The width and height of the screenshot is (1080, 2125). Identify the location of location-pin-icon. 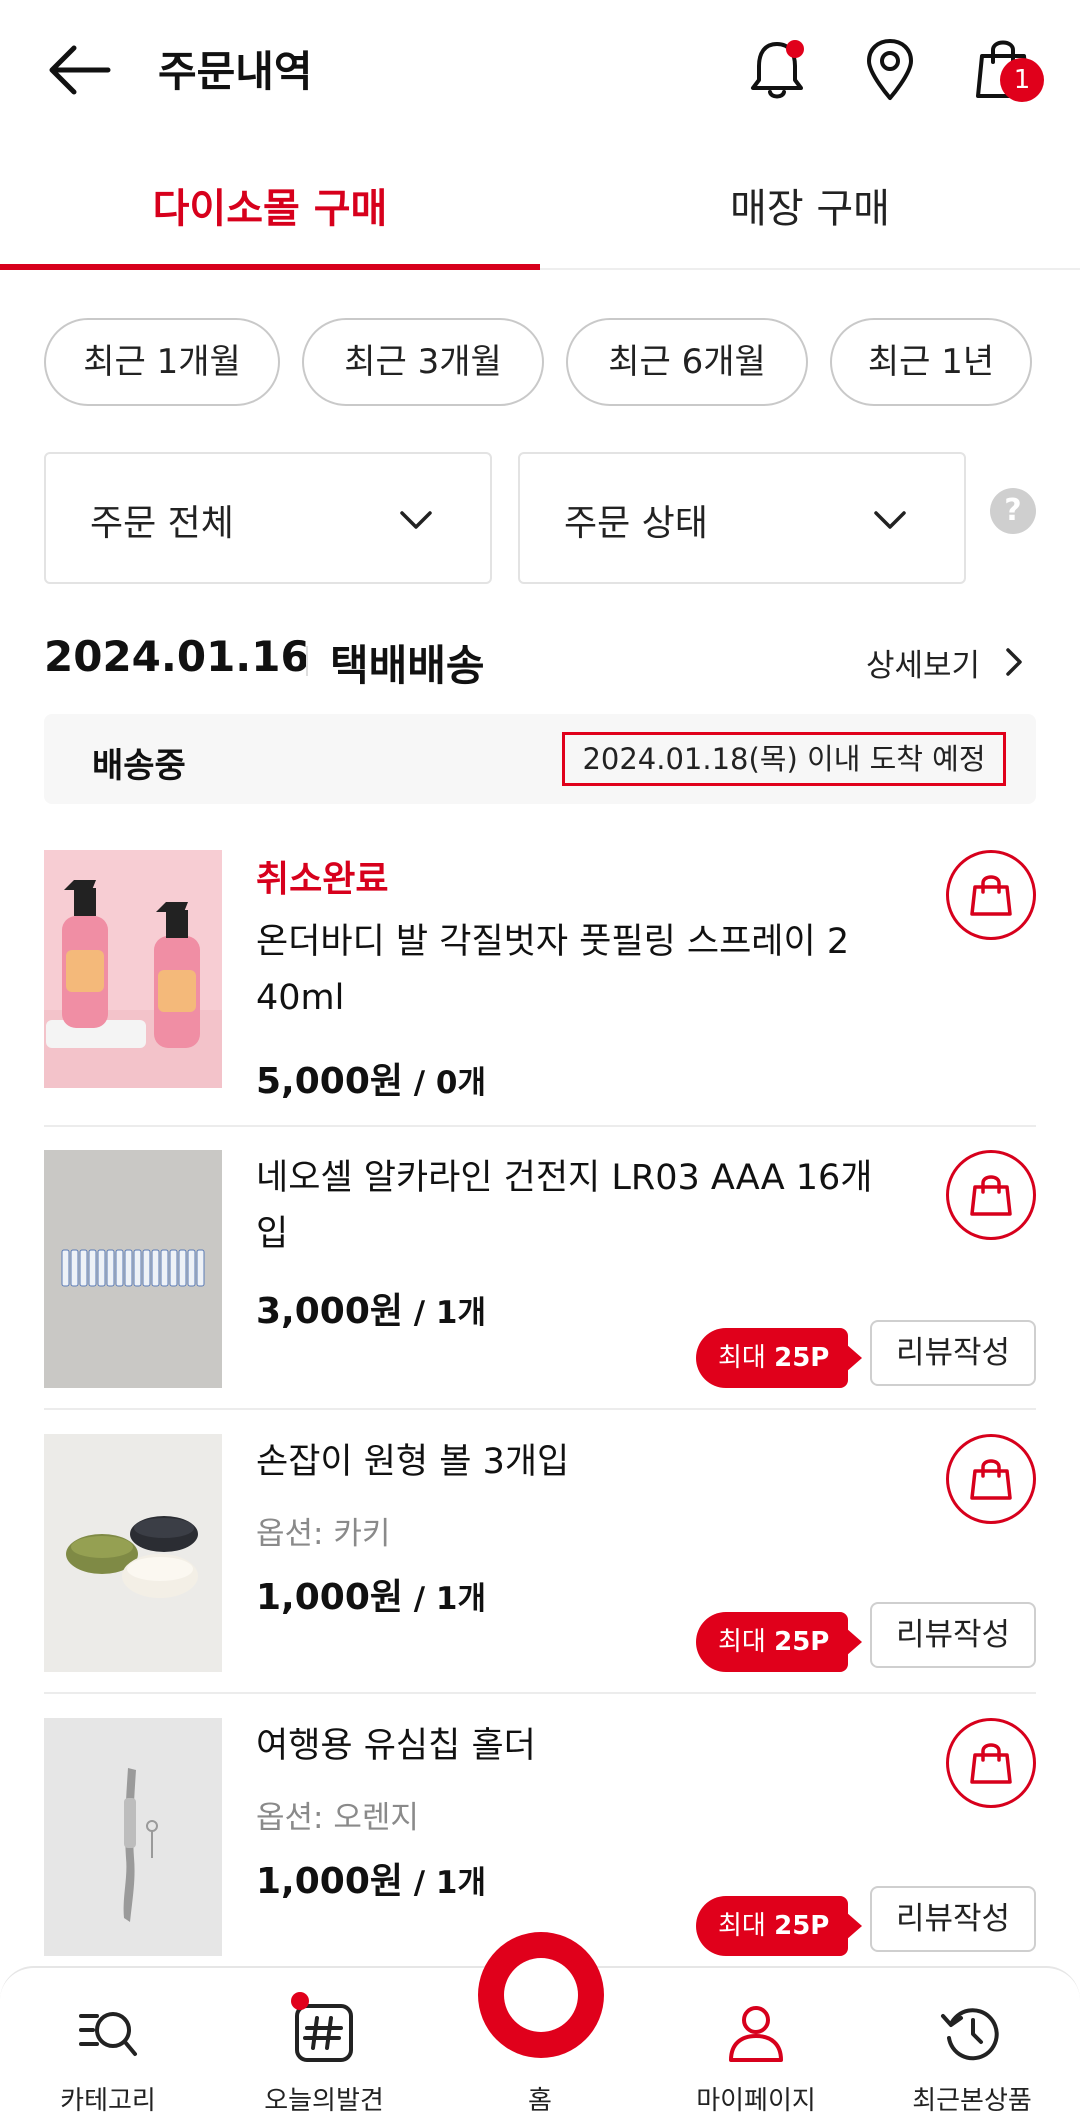
(890, 69).